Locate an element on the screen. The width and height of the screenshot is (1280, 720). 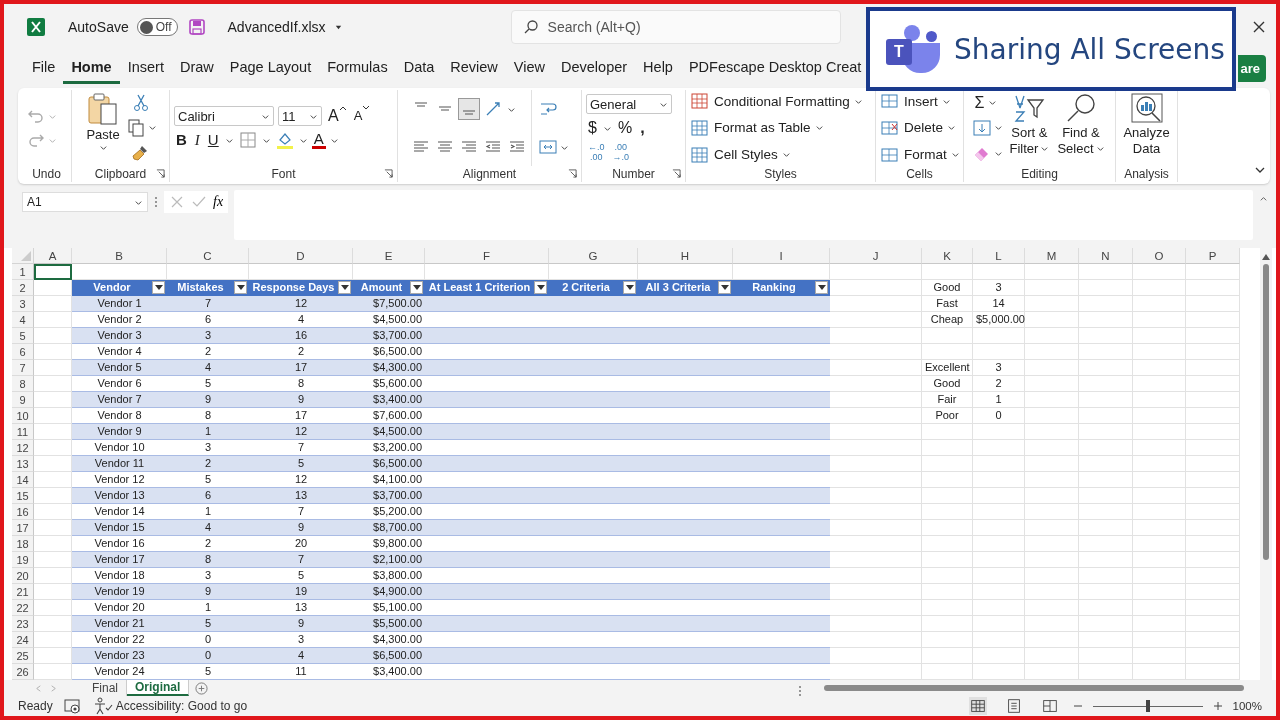
row-header: 5 is located at coordinates (23, 336).